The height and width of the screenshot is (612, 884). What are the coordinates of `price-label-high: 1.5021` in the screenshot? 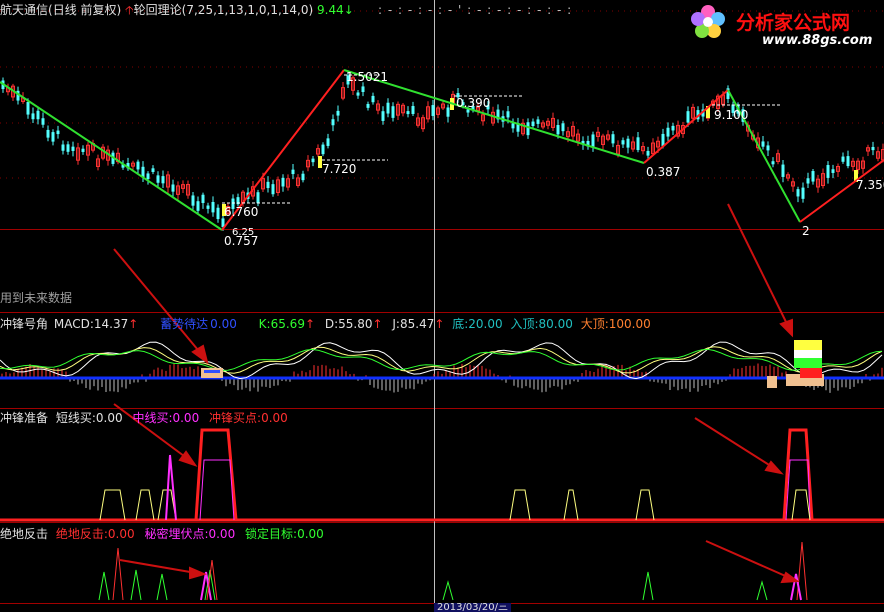 It's located at (367, 77).